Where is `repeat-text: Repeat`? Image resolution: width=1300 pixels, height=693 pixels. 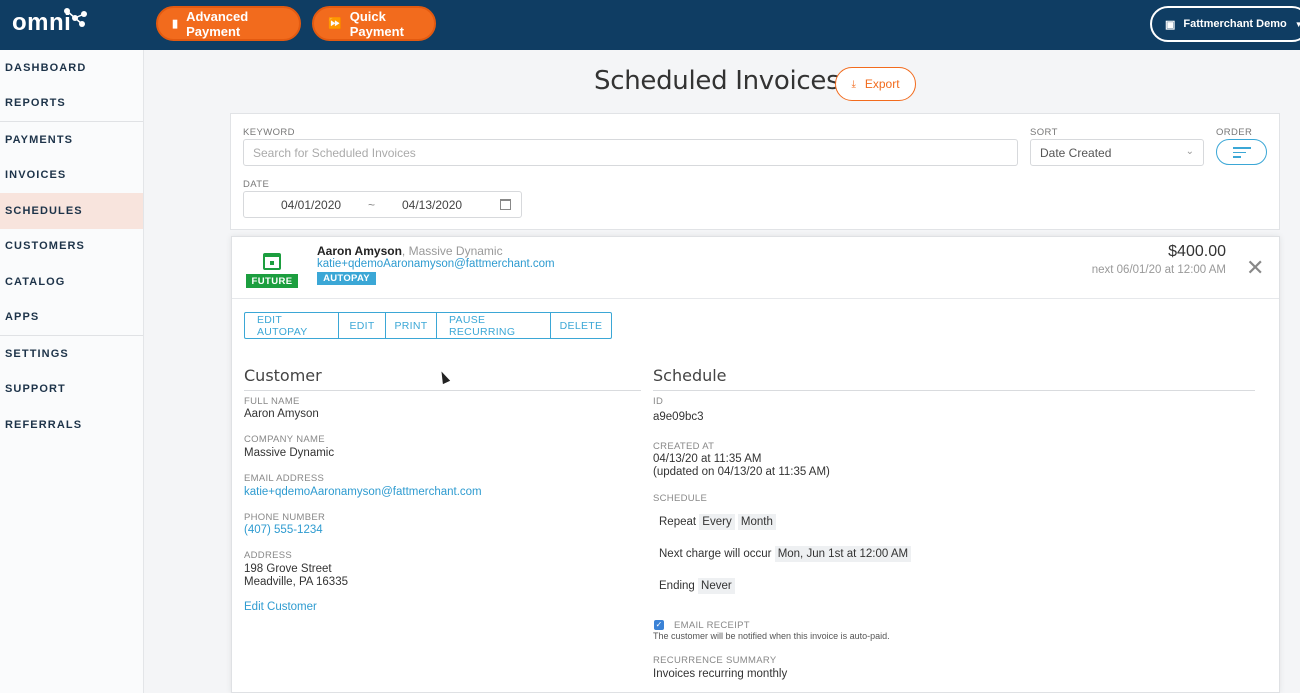
repeat-text: Repeat is located at coordinates (678, 522).